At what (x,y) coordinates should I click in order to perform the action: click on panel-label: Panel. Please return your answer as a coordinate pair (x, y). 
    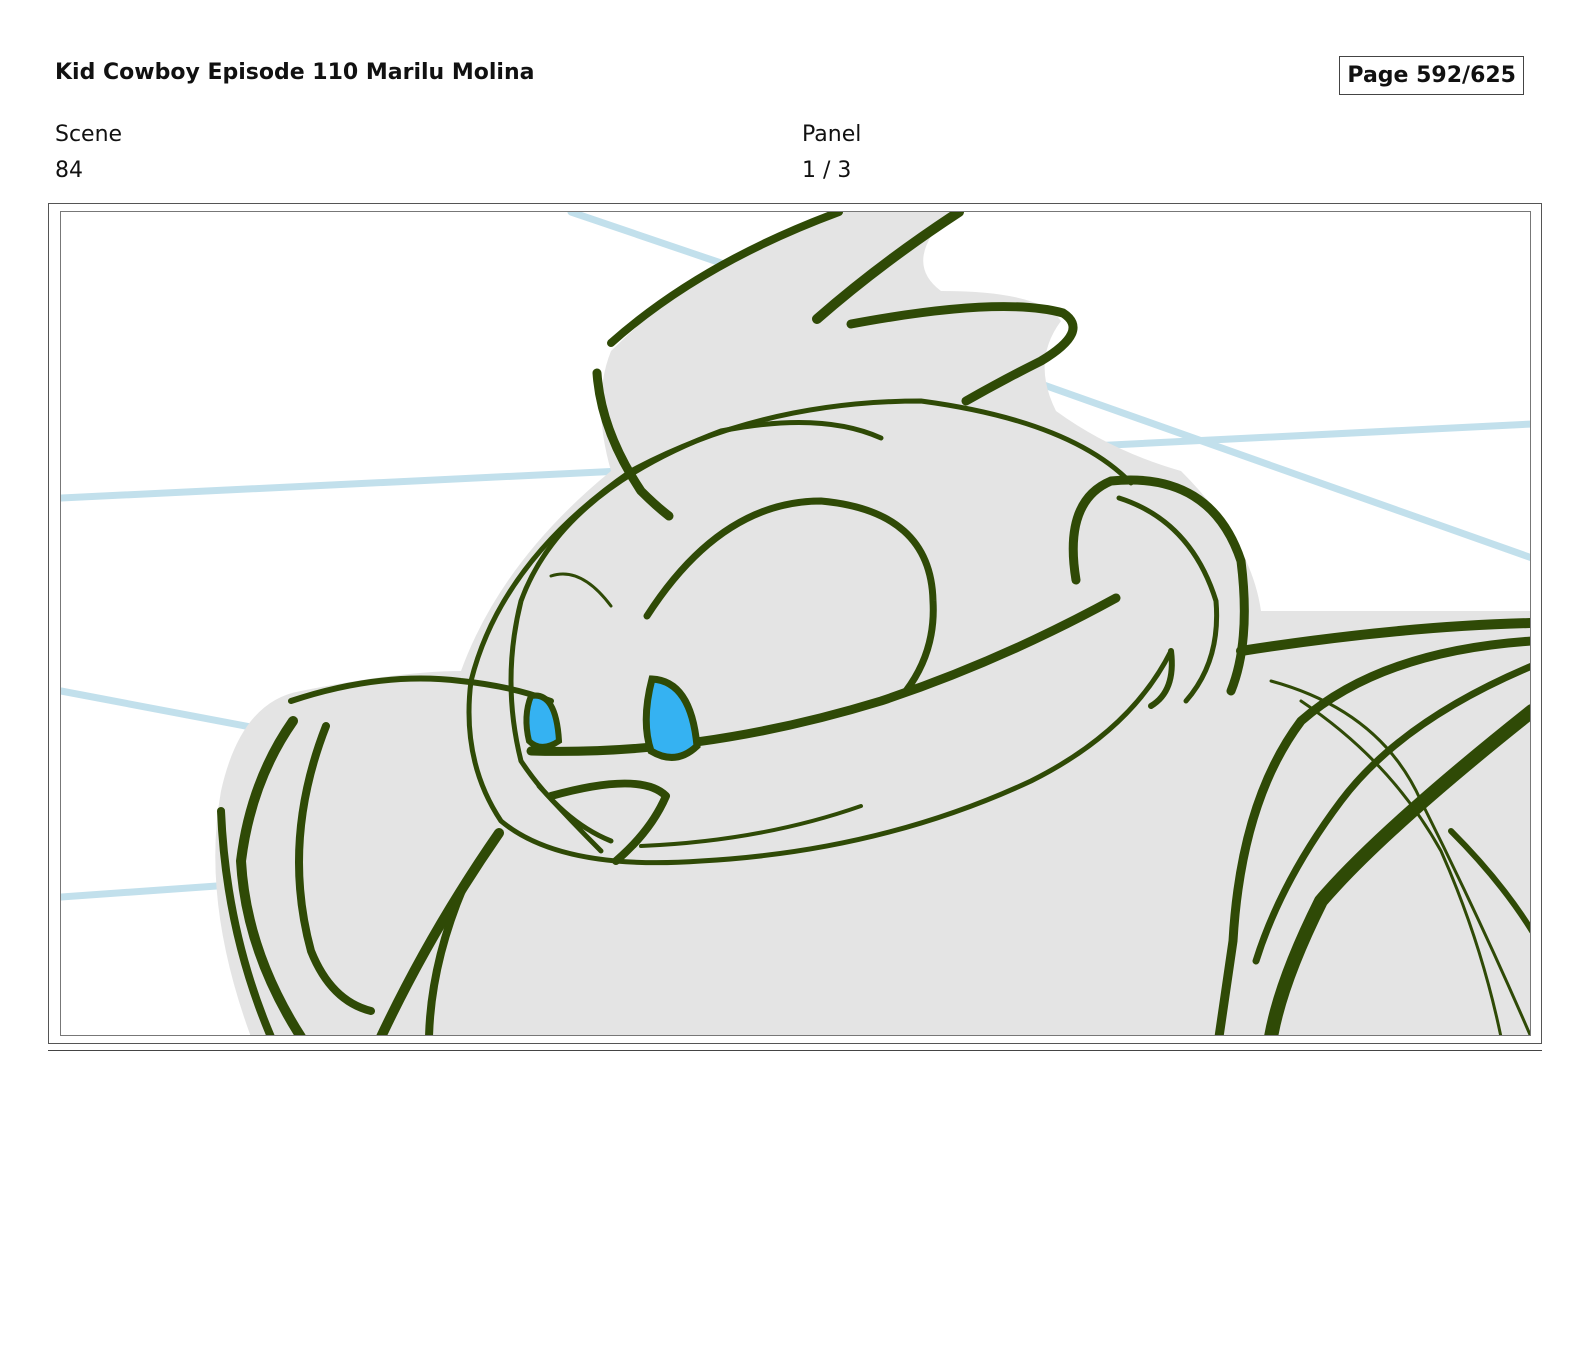
    Looking at the image, I should click on (832, 134).